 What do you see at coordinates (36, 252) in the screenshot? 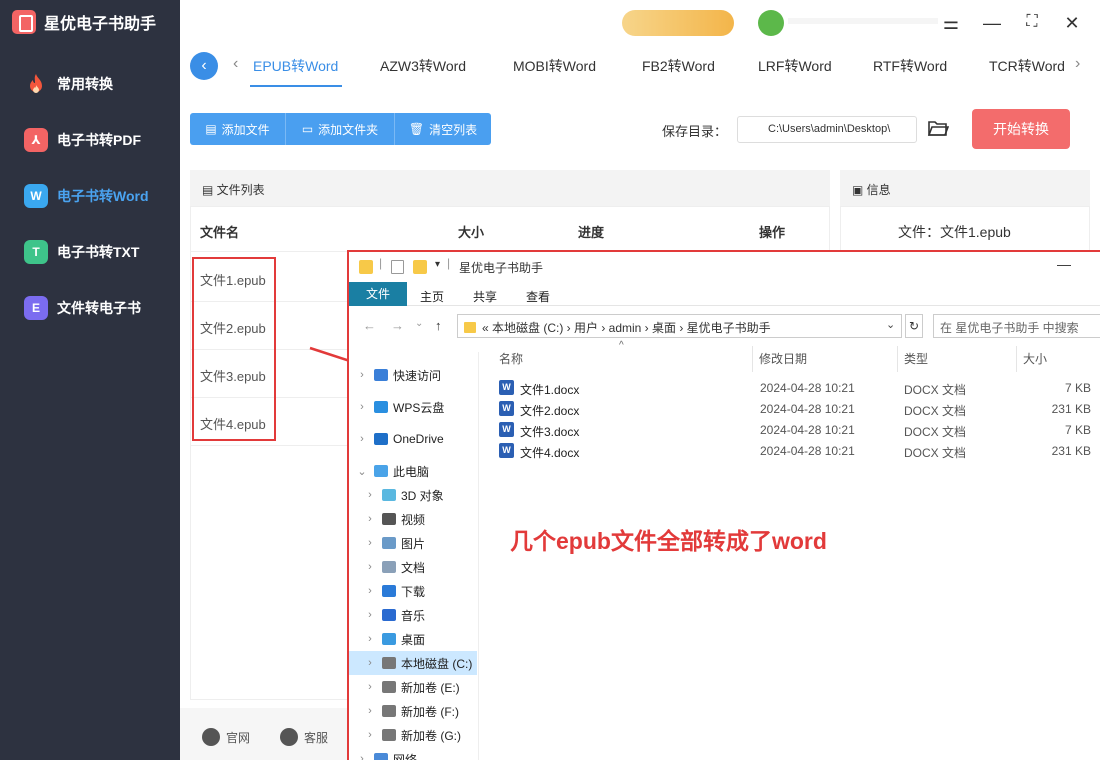
I see `txt-icon: T` at bounding box center [36, 252].